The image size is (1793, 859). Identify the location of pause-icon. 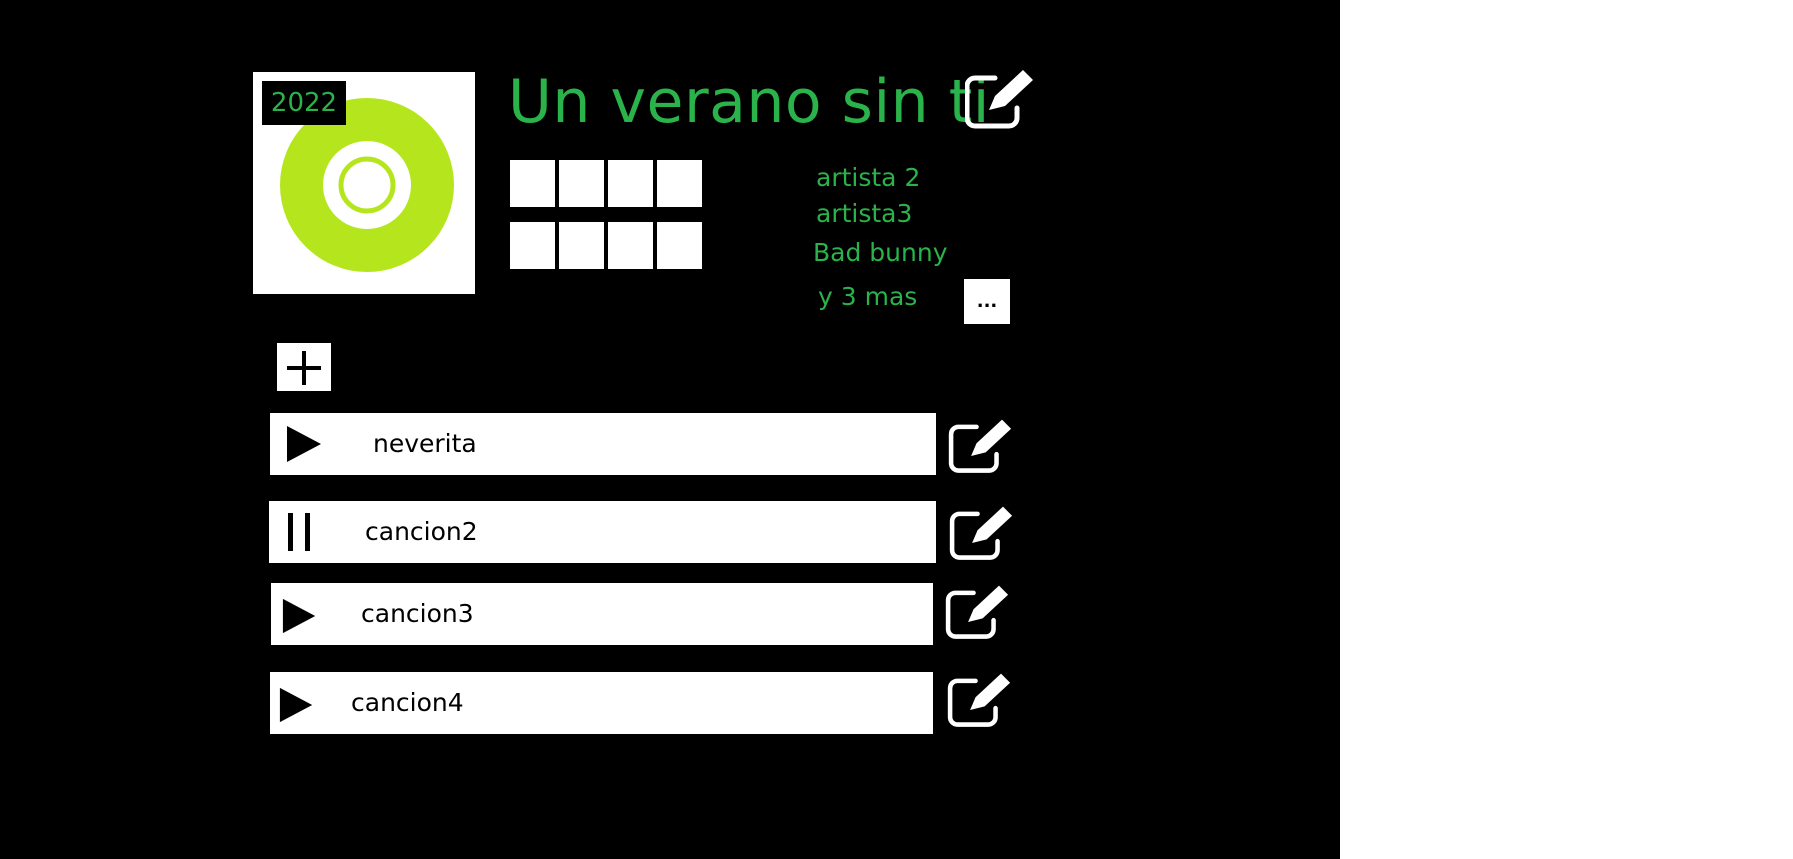
(305, 532).